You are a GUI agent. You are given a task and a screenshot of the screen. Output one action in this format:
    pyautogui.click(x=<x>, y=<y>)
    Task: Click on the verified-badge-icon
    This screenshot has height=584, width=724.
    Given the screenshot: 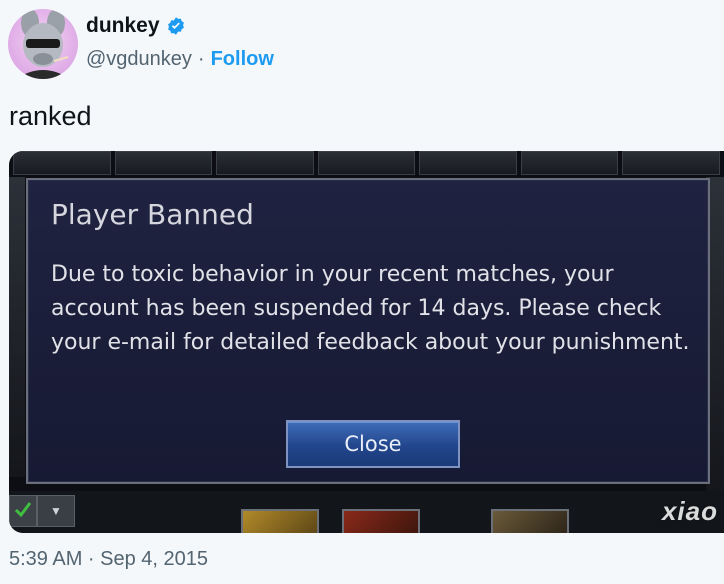 What is the action you would take?
    pyautogui.click(x=175, y=26)
    